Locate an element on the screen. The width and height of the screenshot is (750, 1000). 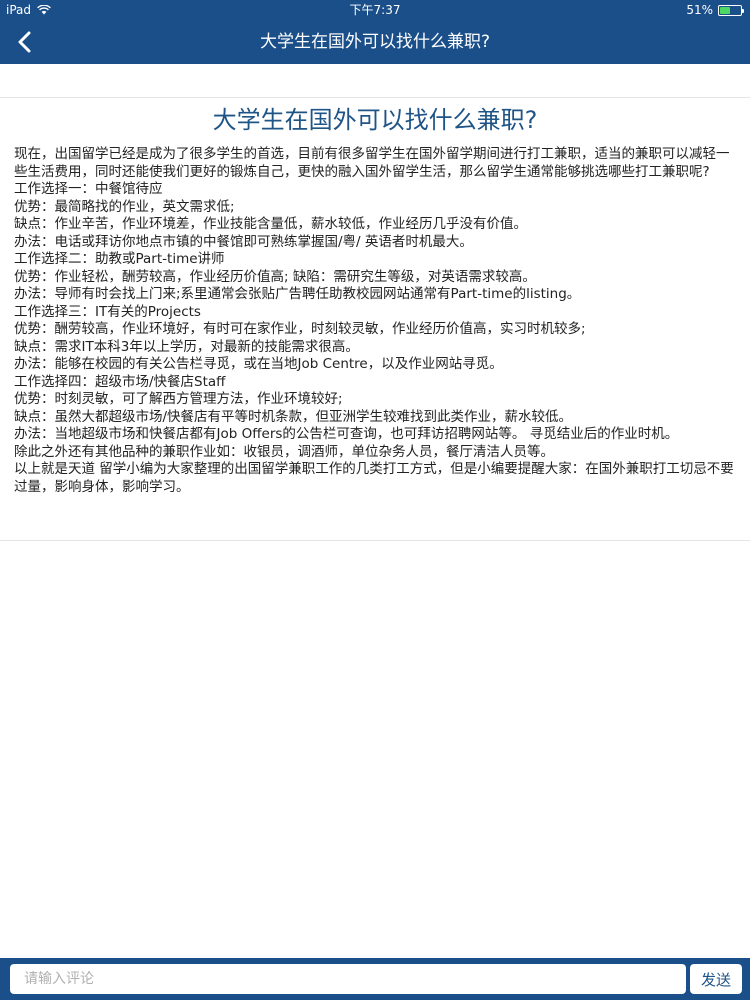
comment-bar: 发送 is located at coordinates (375, 979).